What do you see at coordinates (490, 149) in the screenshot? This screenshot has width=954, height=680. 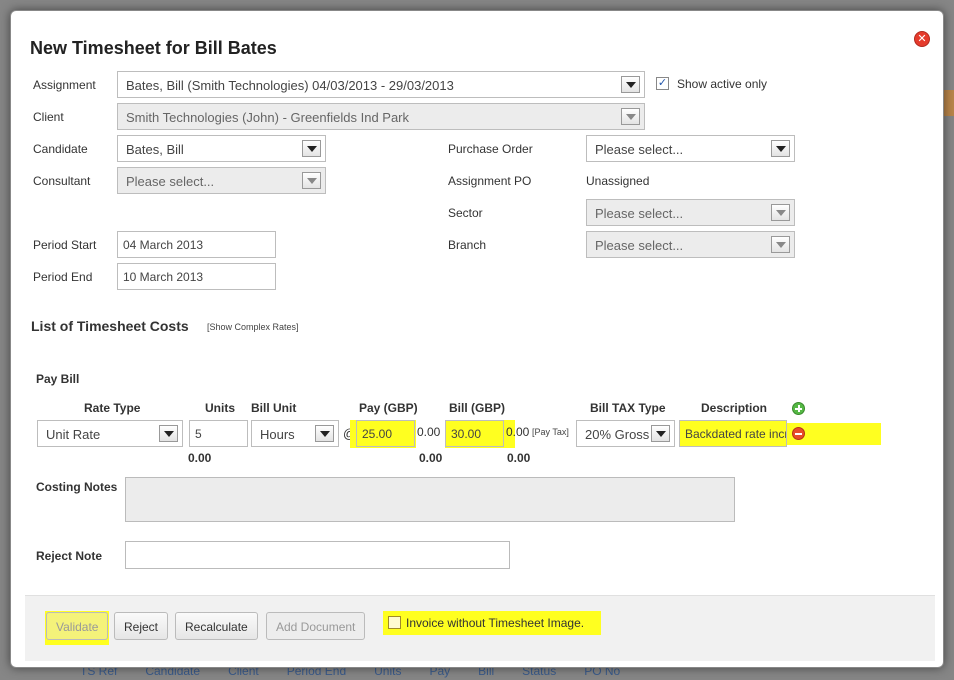 I see `purchase-order-label: Purchase Order` at bounding box center [490, 149].